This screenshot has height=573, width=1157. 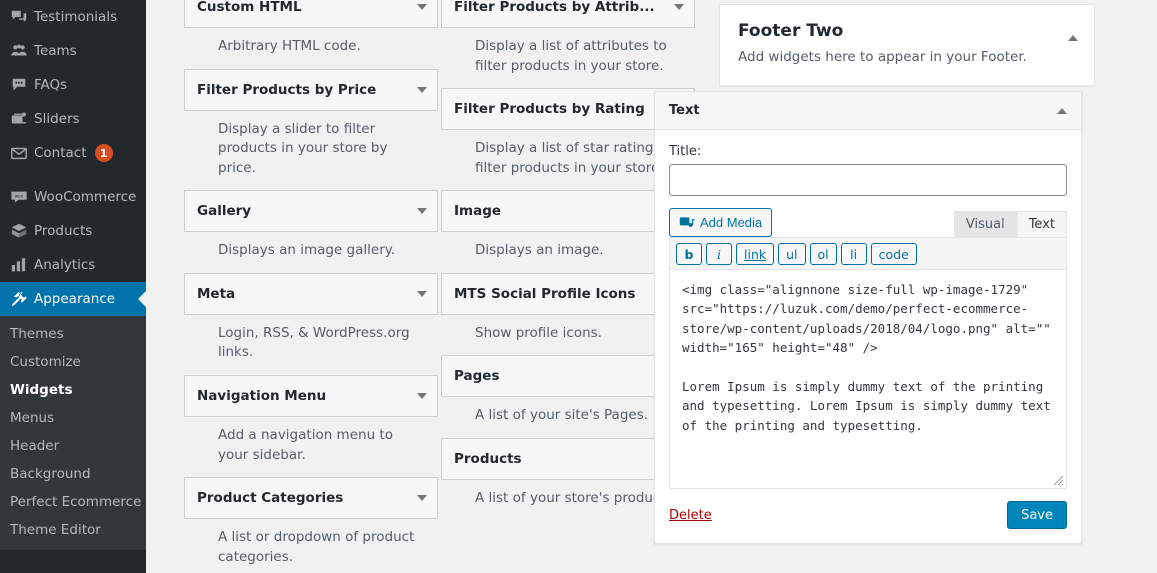 What do you see at coordinates (19, 85) in the screenshot?
I see `faqs-icon` at bounding box center [19, 85].